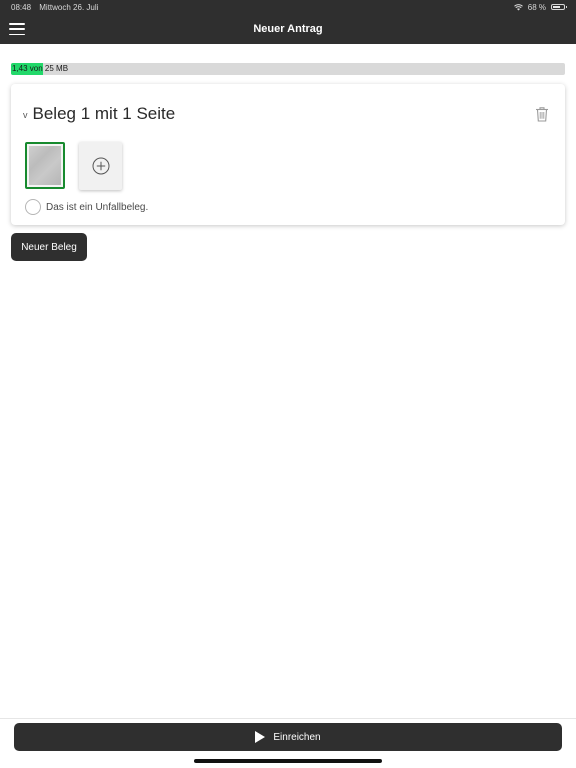 The image size is (576, 768). What do you see at coordinates (288, 761) in the screenshot?
I see `home-indicator` at bounding box center [288, 761].